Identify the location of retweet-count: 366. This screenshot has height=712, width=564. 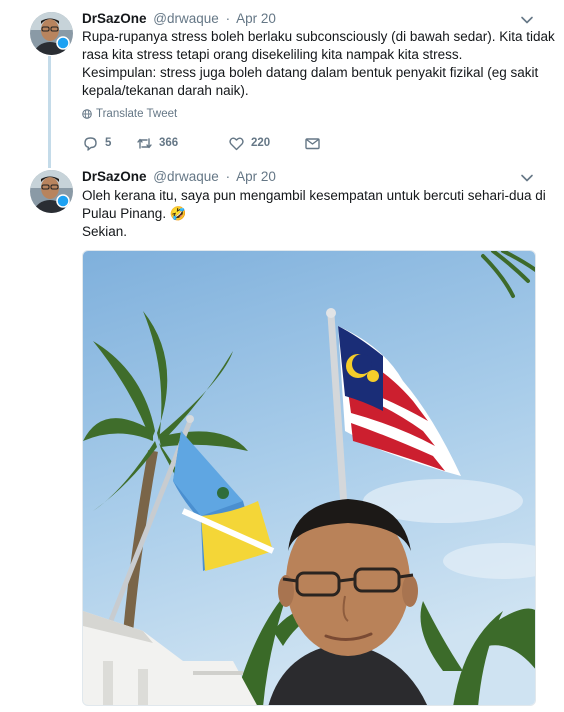
(169, 143).